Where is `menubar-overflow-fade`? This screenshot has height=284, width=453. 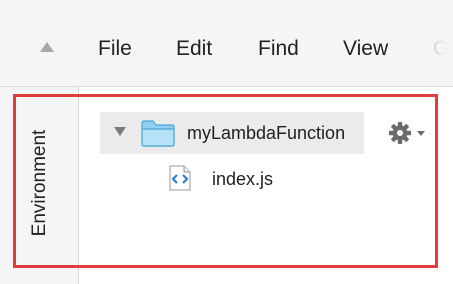 menubar-overflow-fade is located at coordinates (440, 43).